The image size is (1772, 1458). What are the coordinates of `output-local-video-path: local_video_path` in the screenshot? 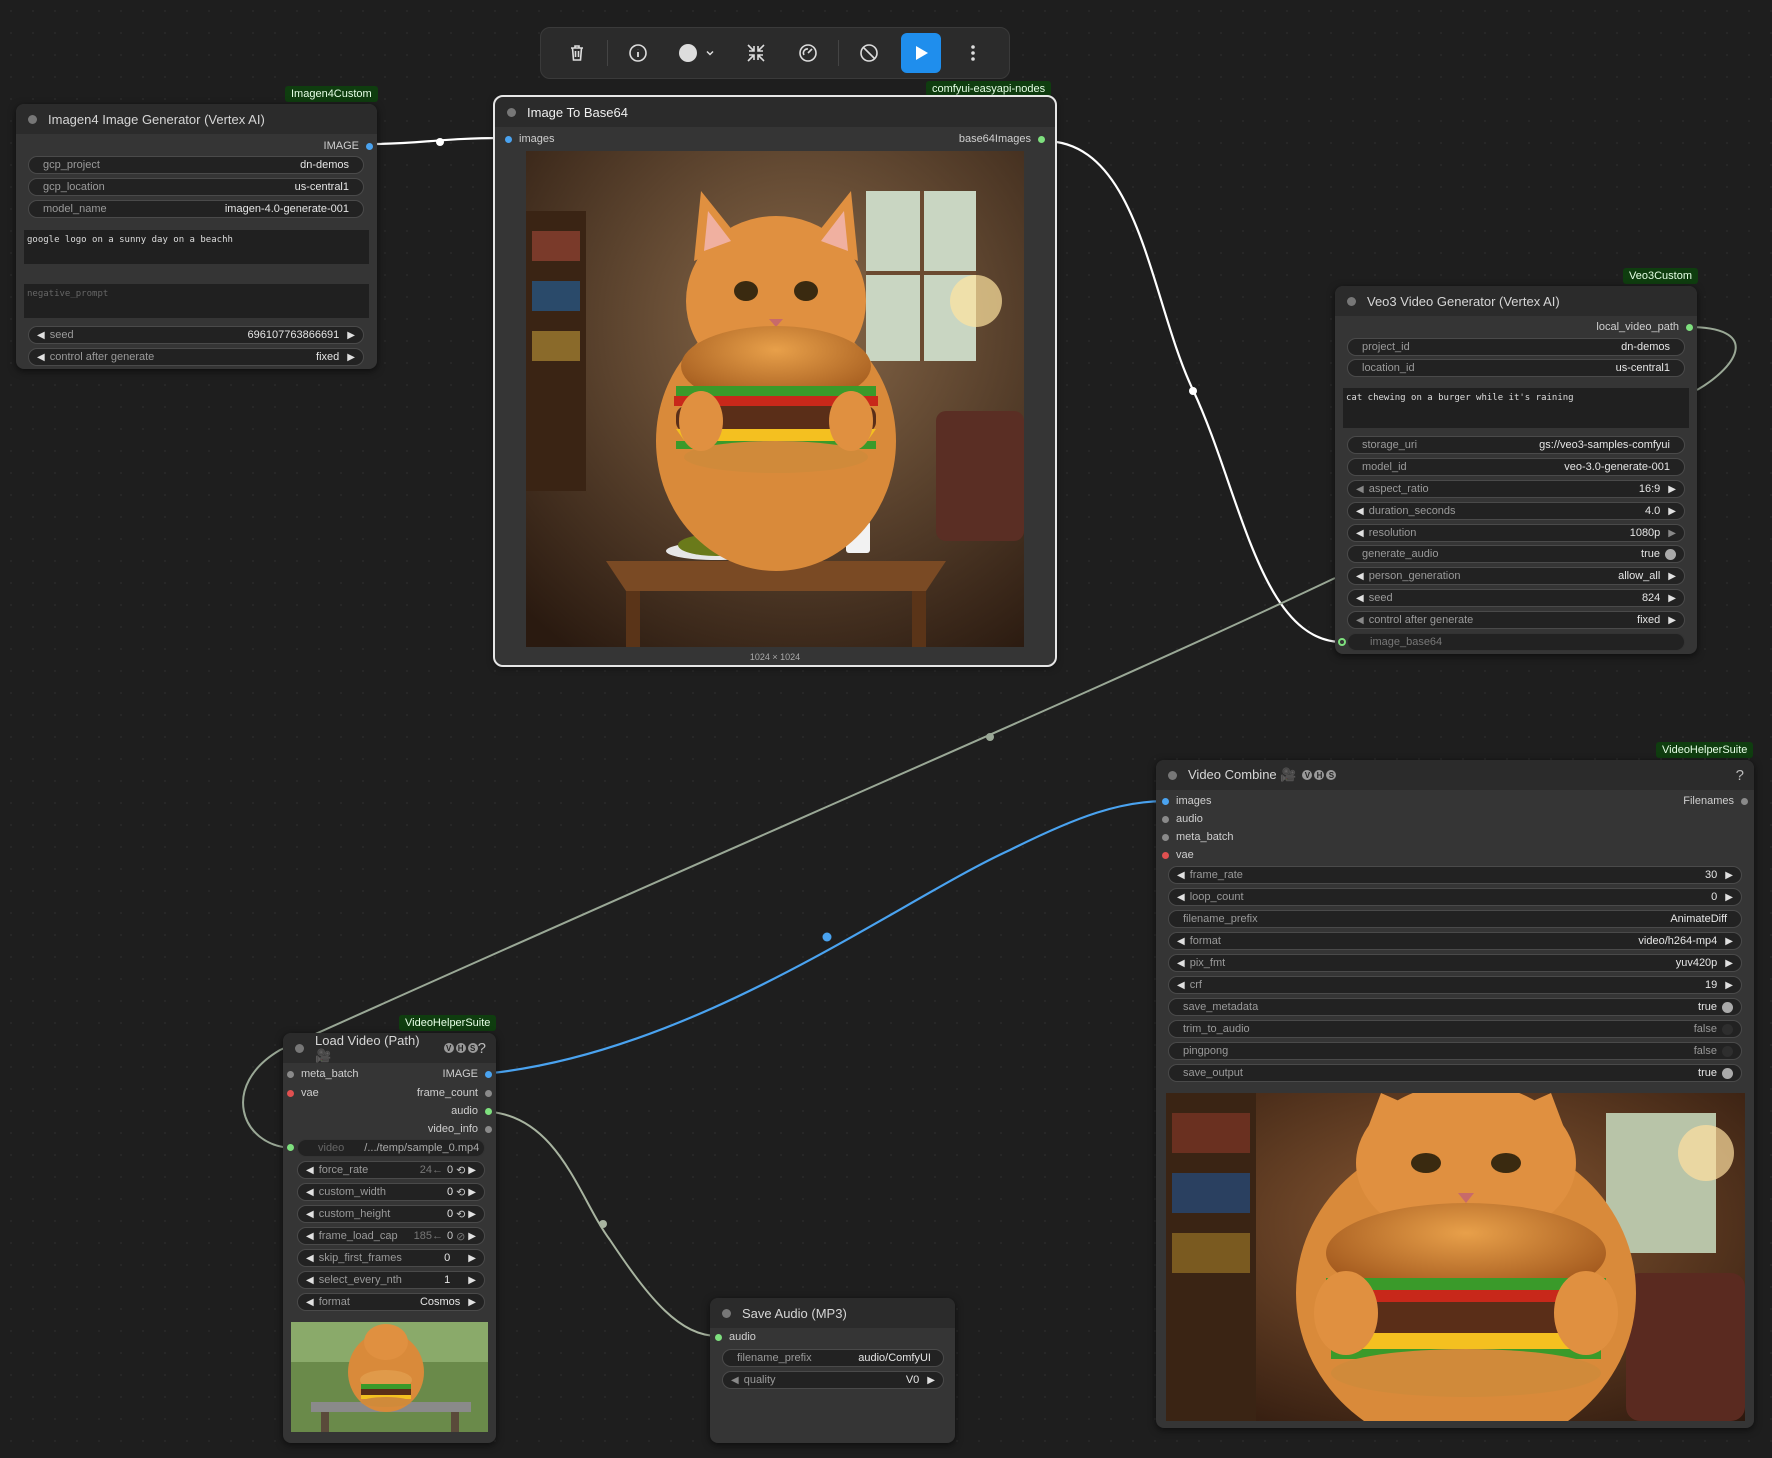 It's located at (1644, 327).